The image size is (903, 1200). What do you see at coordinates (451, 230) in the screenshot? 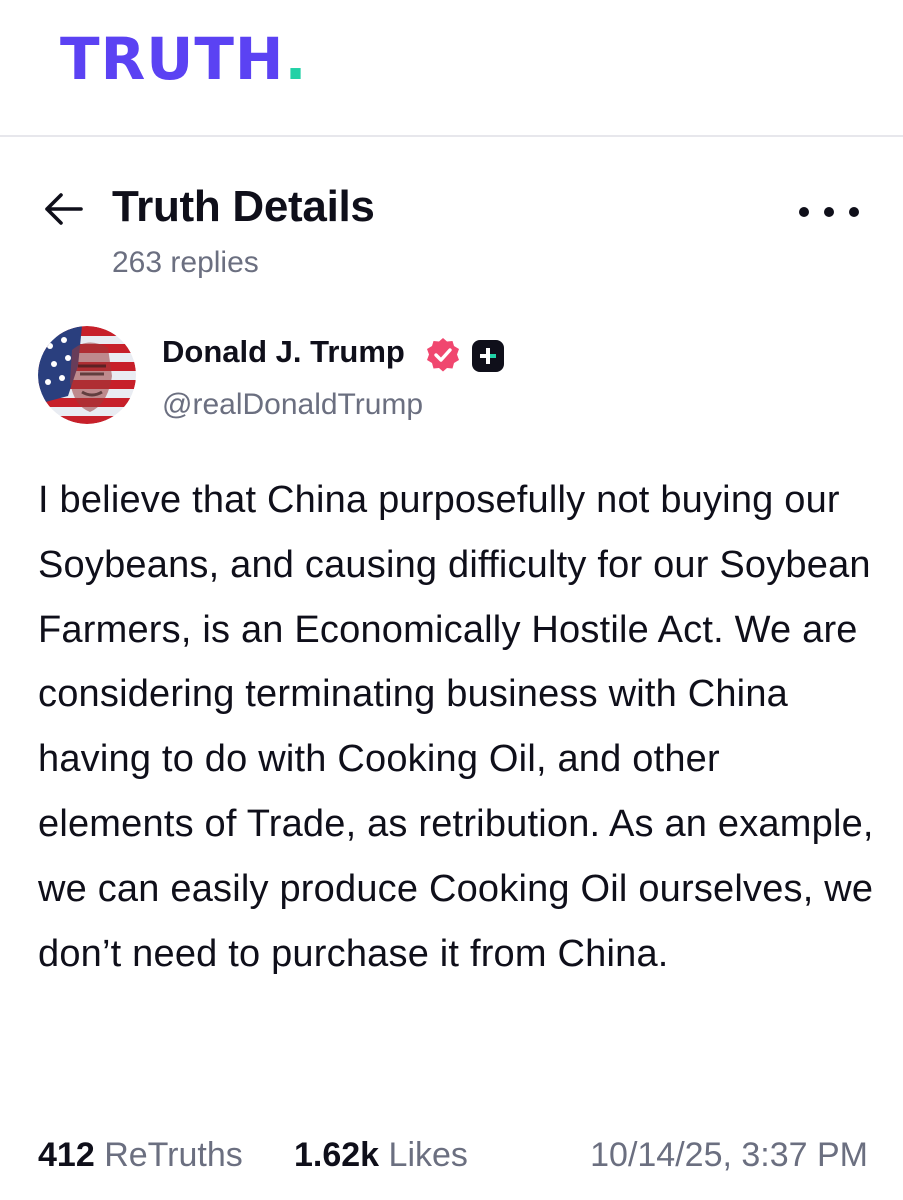
I see `page-header: Truth Details 263 replies` at bounding box center [451, 230].